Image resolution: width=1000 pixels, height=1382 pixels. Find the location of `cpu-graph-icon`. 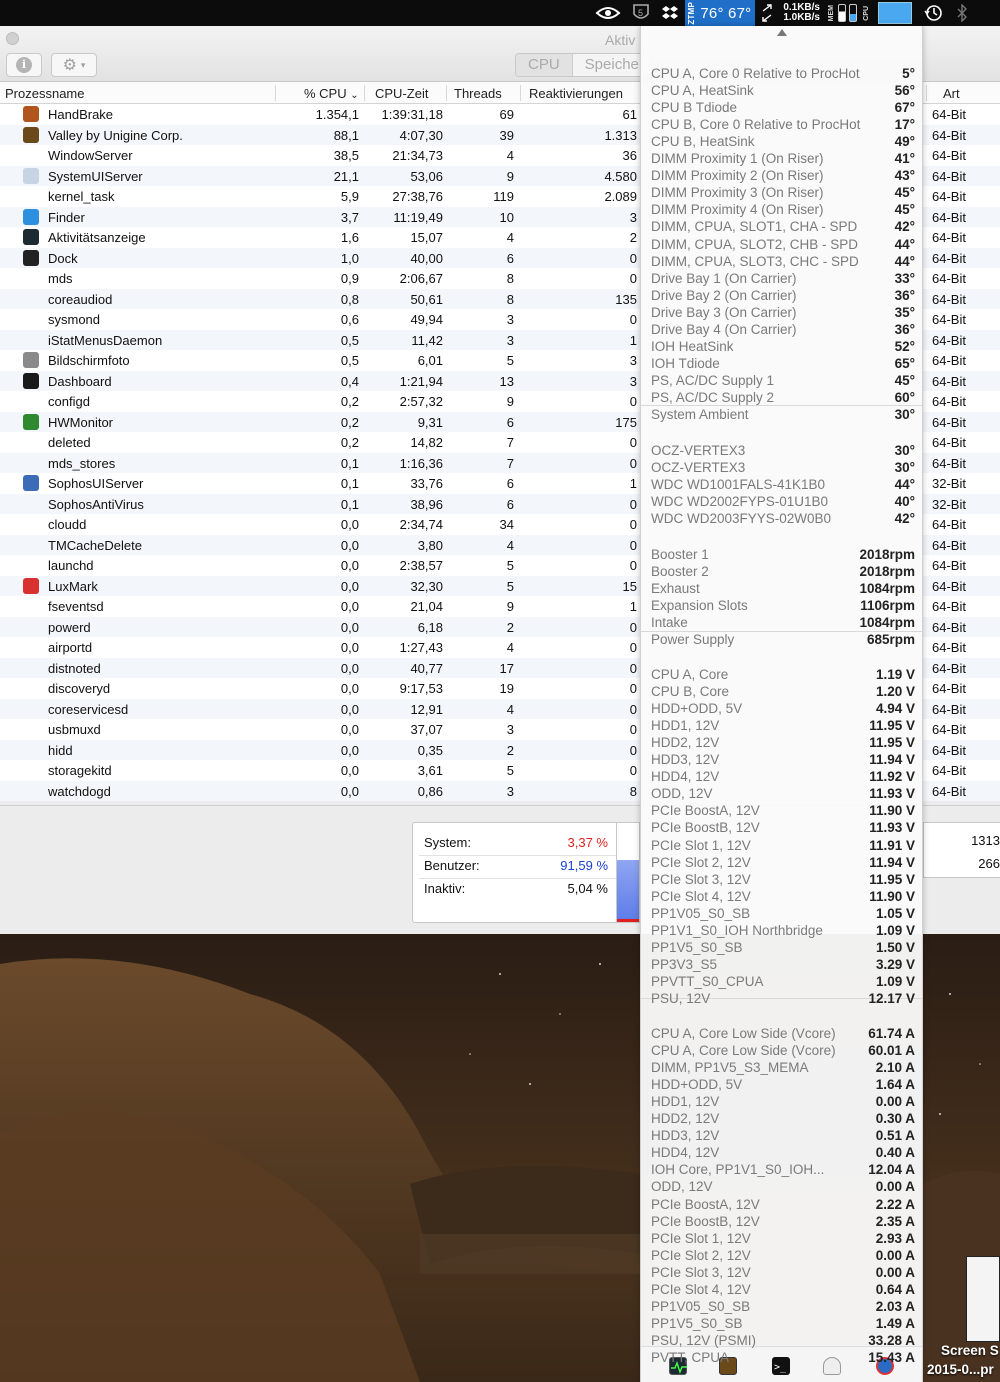

cpu-graph-icon is located at coordinates (895, 13).